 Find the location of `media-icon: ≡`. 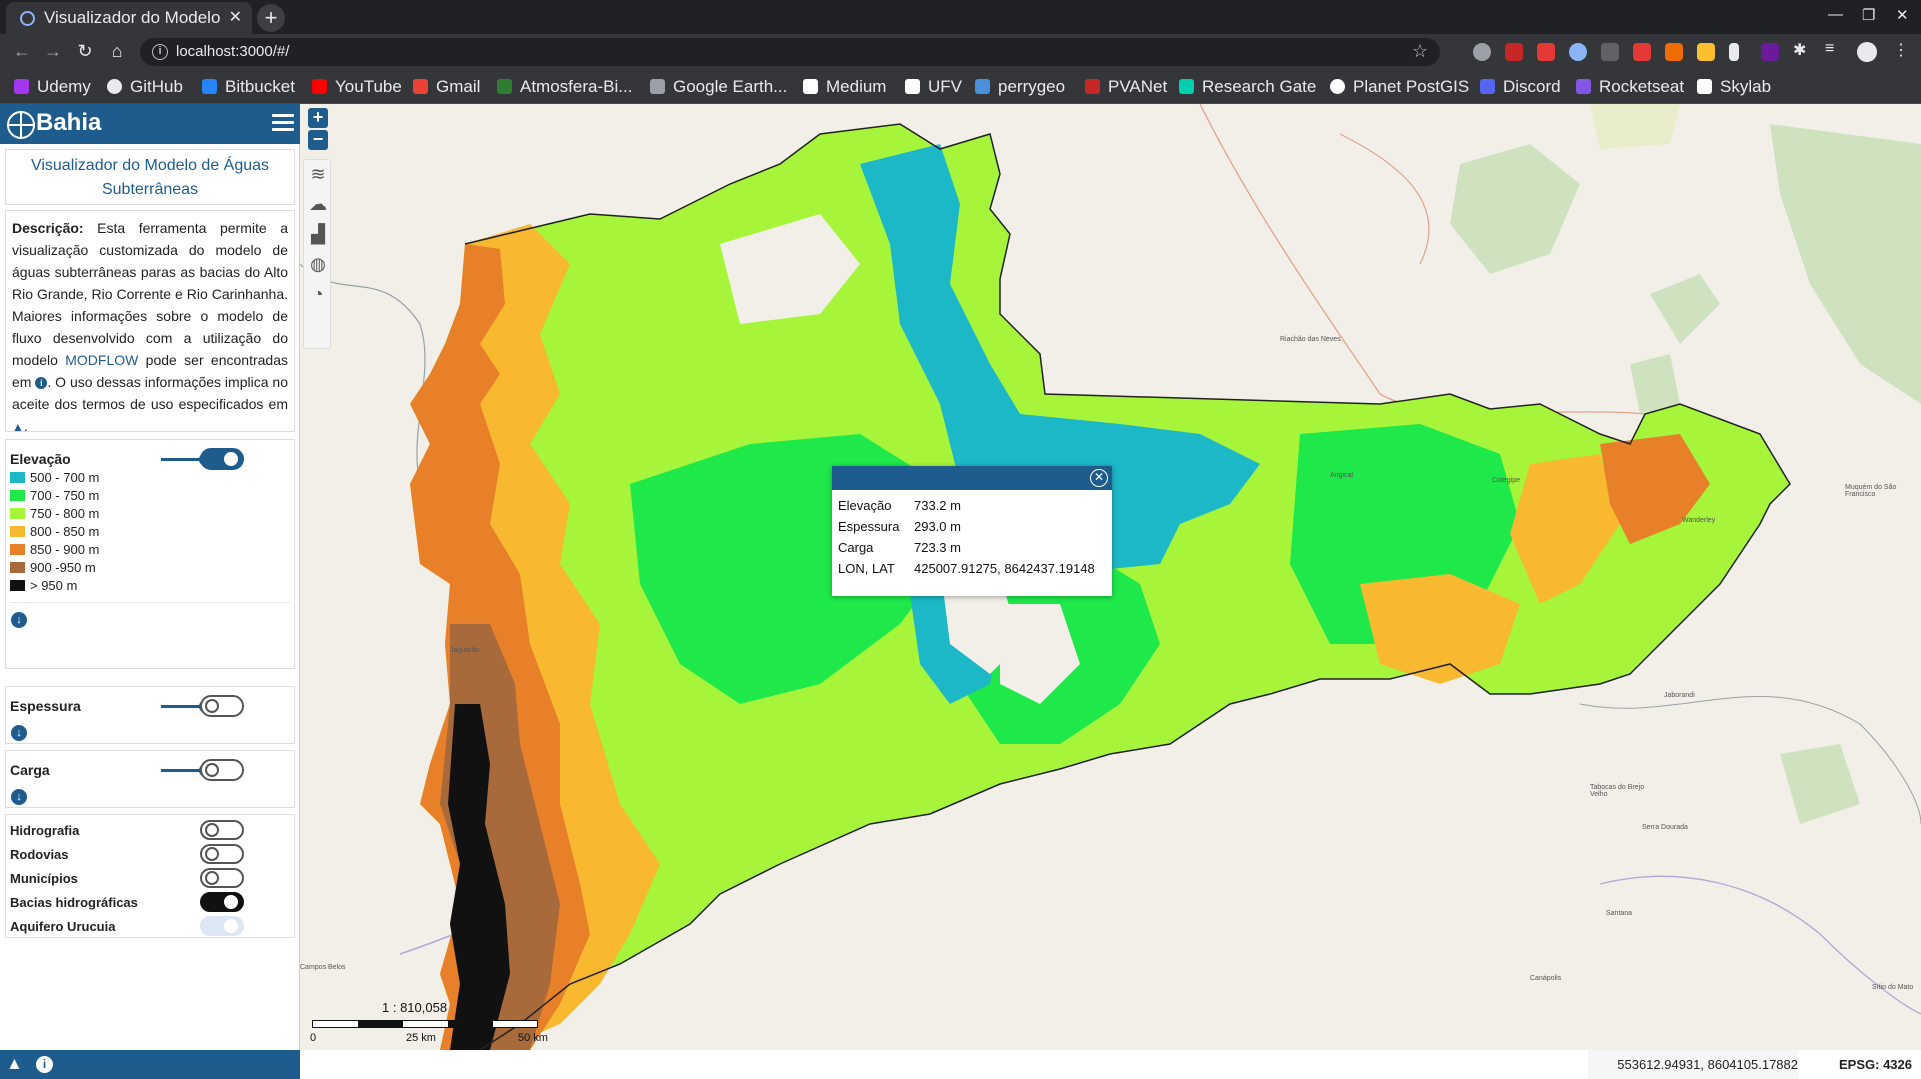

media-icon: ≡ is located at coordinates (1834, 49).